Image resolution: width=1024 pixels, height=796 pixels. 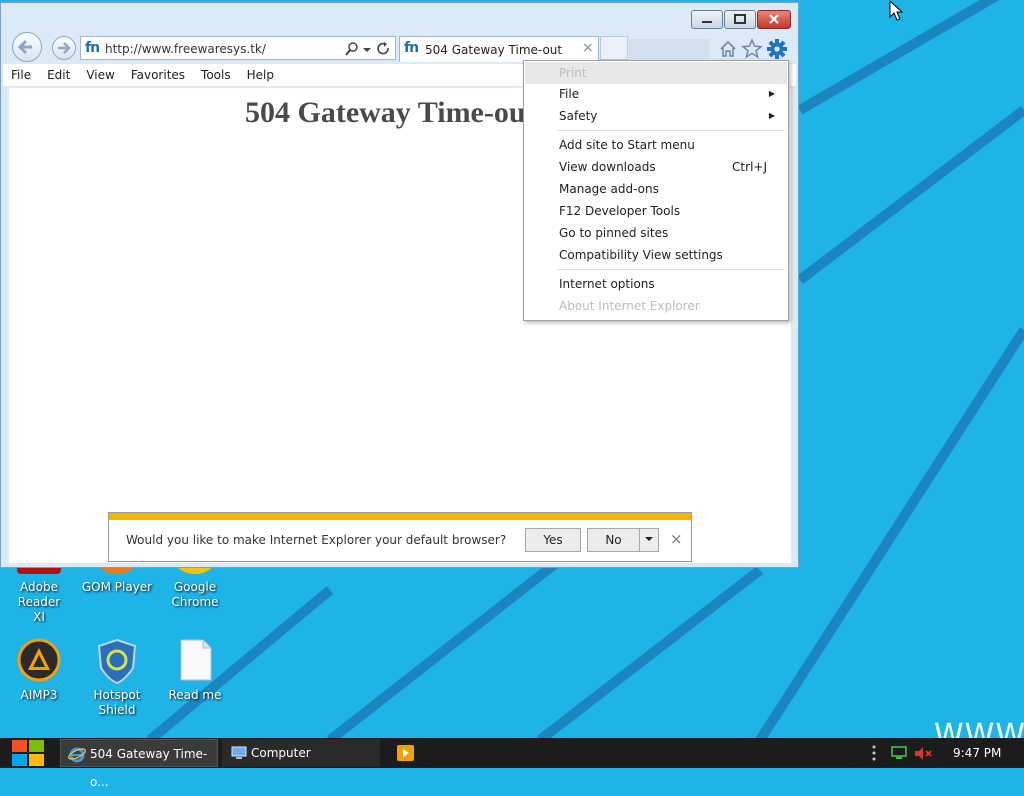 What do you see at coordinates (669, 49) in the screenshot?
I see `tab-strip-space` at bounding box center [669, 49].